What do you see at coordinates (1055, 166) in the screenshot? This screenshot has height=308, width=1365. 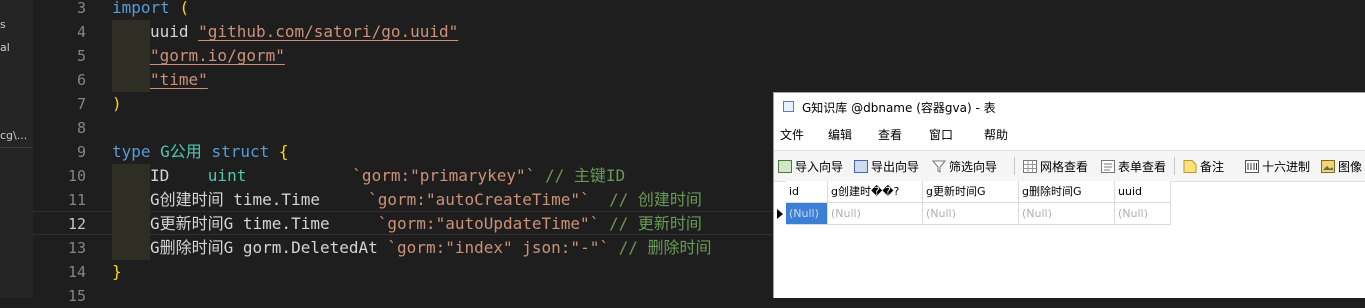 I see `grid-view-button: 网格查看` at bounding box center [1055, 166].